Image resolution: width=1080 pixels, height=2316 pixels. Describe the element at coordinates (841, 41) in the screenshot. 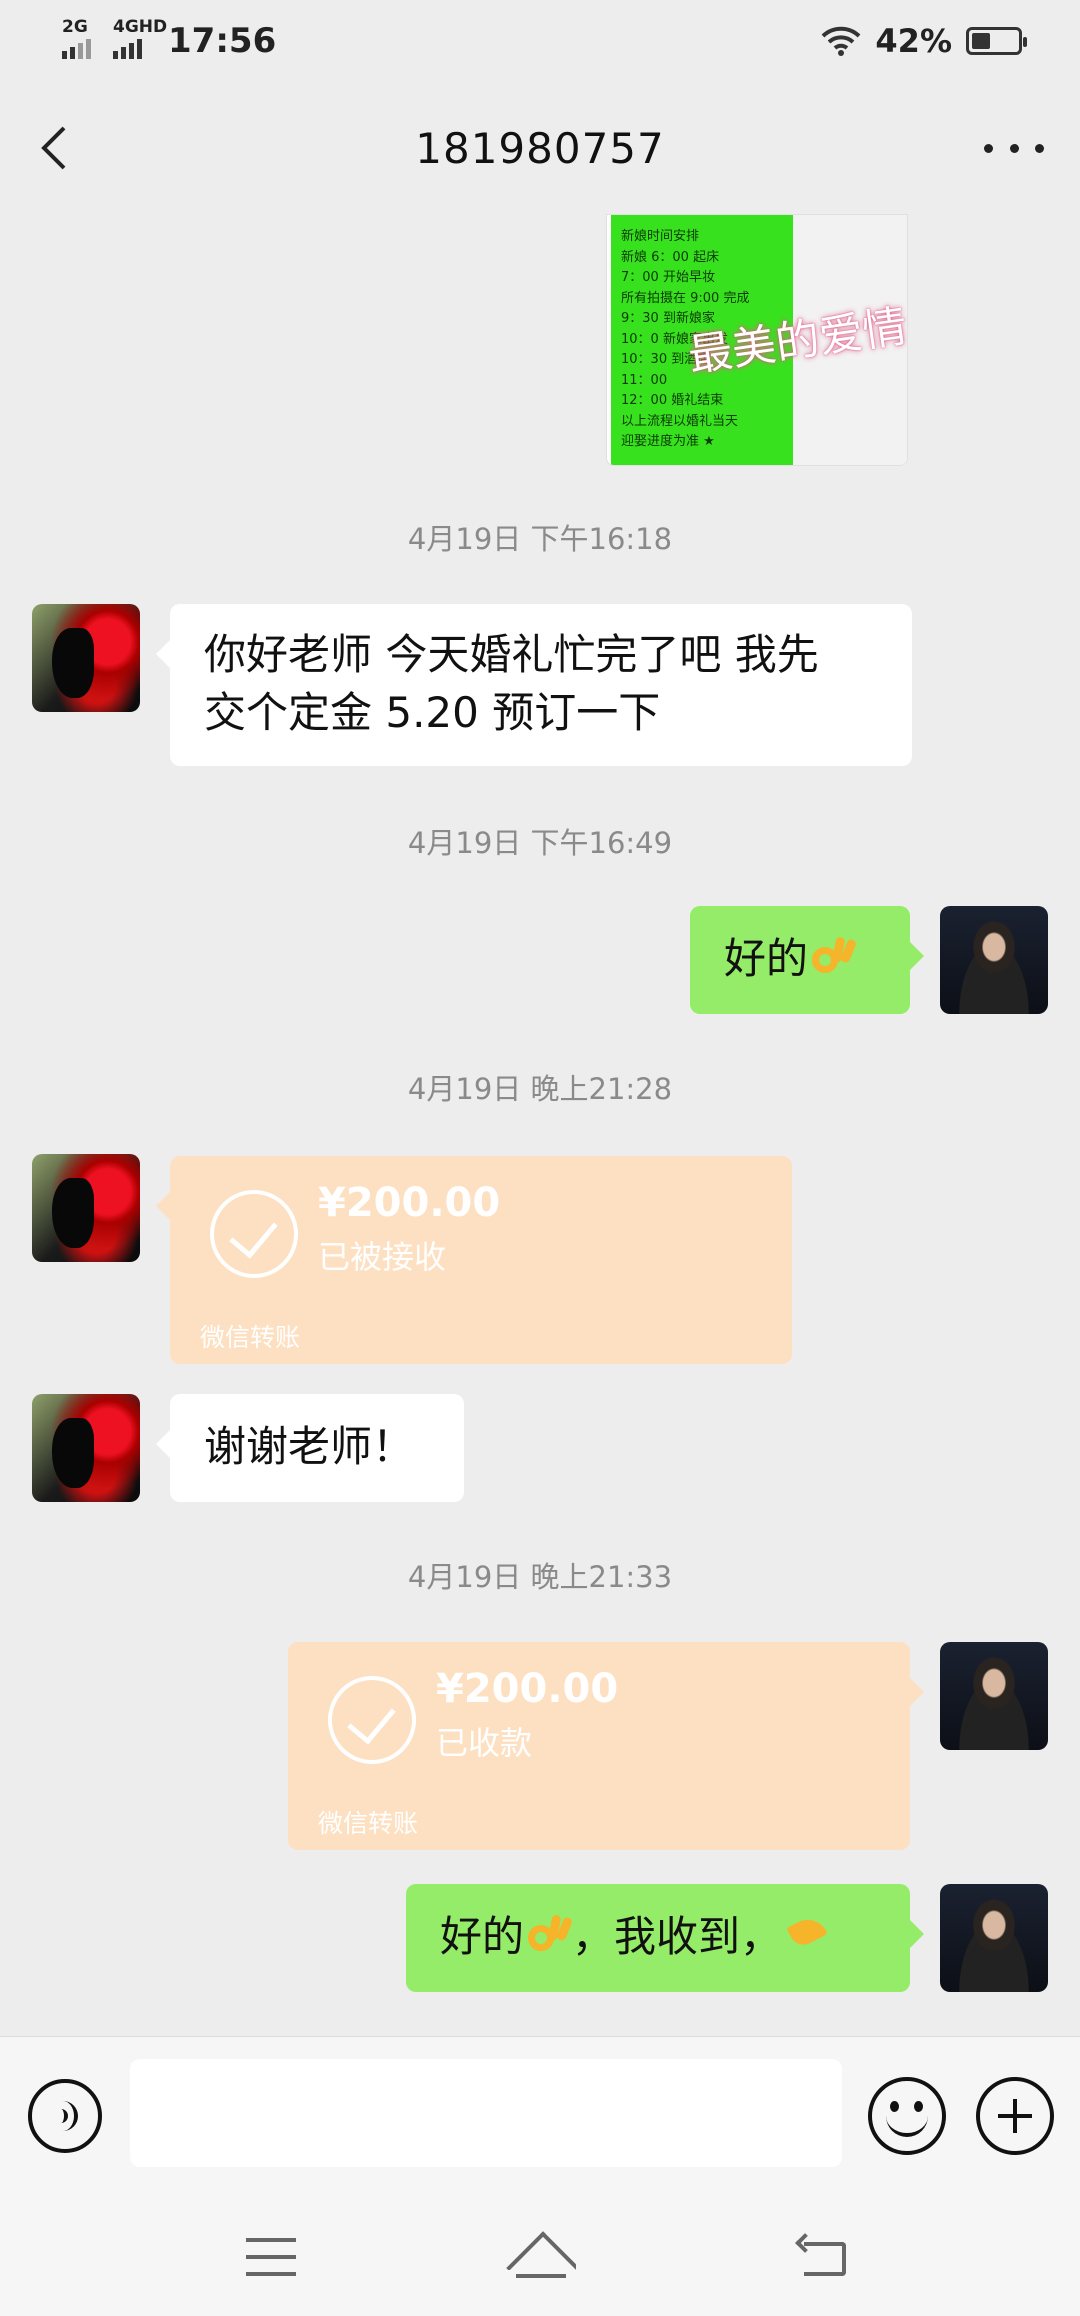

I see `wifi-icon` at that location.